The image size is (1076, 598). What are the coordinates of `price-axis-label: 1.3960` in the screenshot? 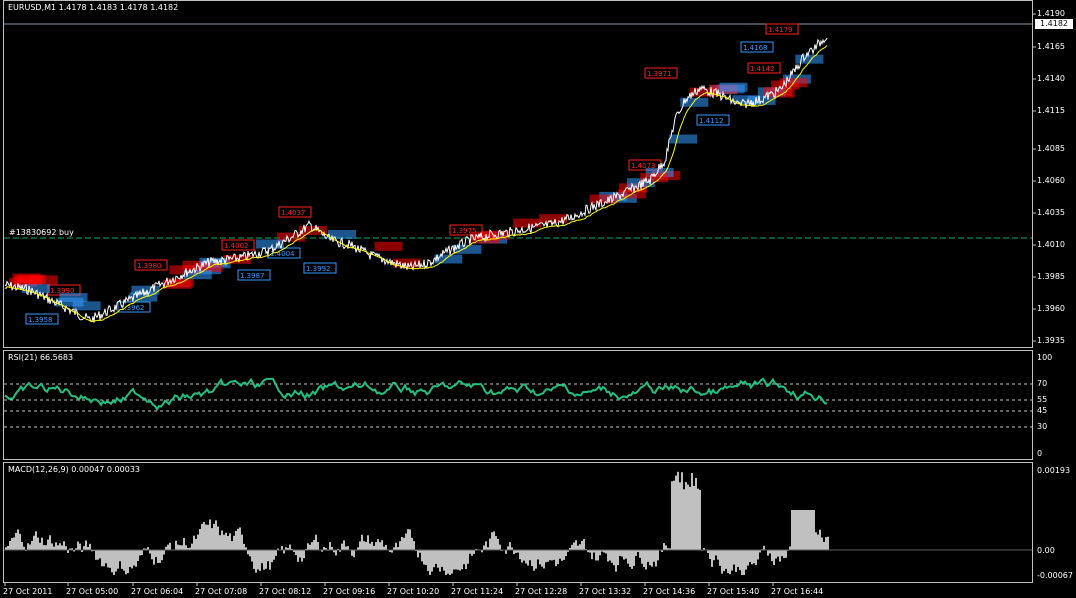 It's located at (1051, 308).